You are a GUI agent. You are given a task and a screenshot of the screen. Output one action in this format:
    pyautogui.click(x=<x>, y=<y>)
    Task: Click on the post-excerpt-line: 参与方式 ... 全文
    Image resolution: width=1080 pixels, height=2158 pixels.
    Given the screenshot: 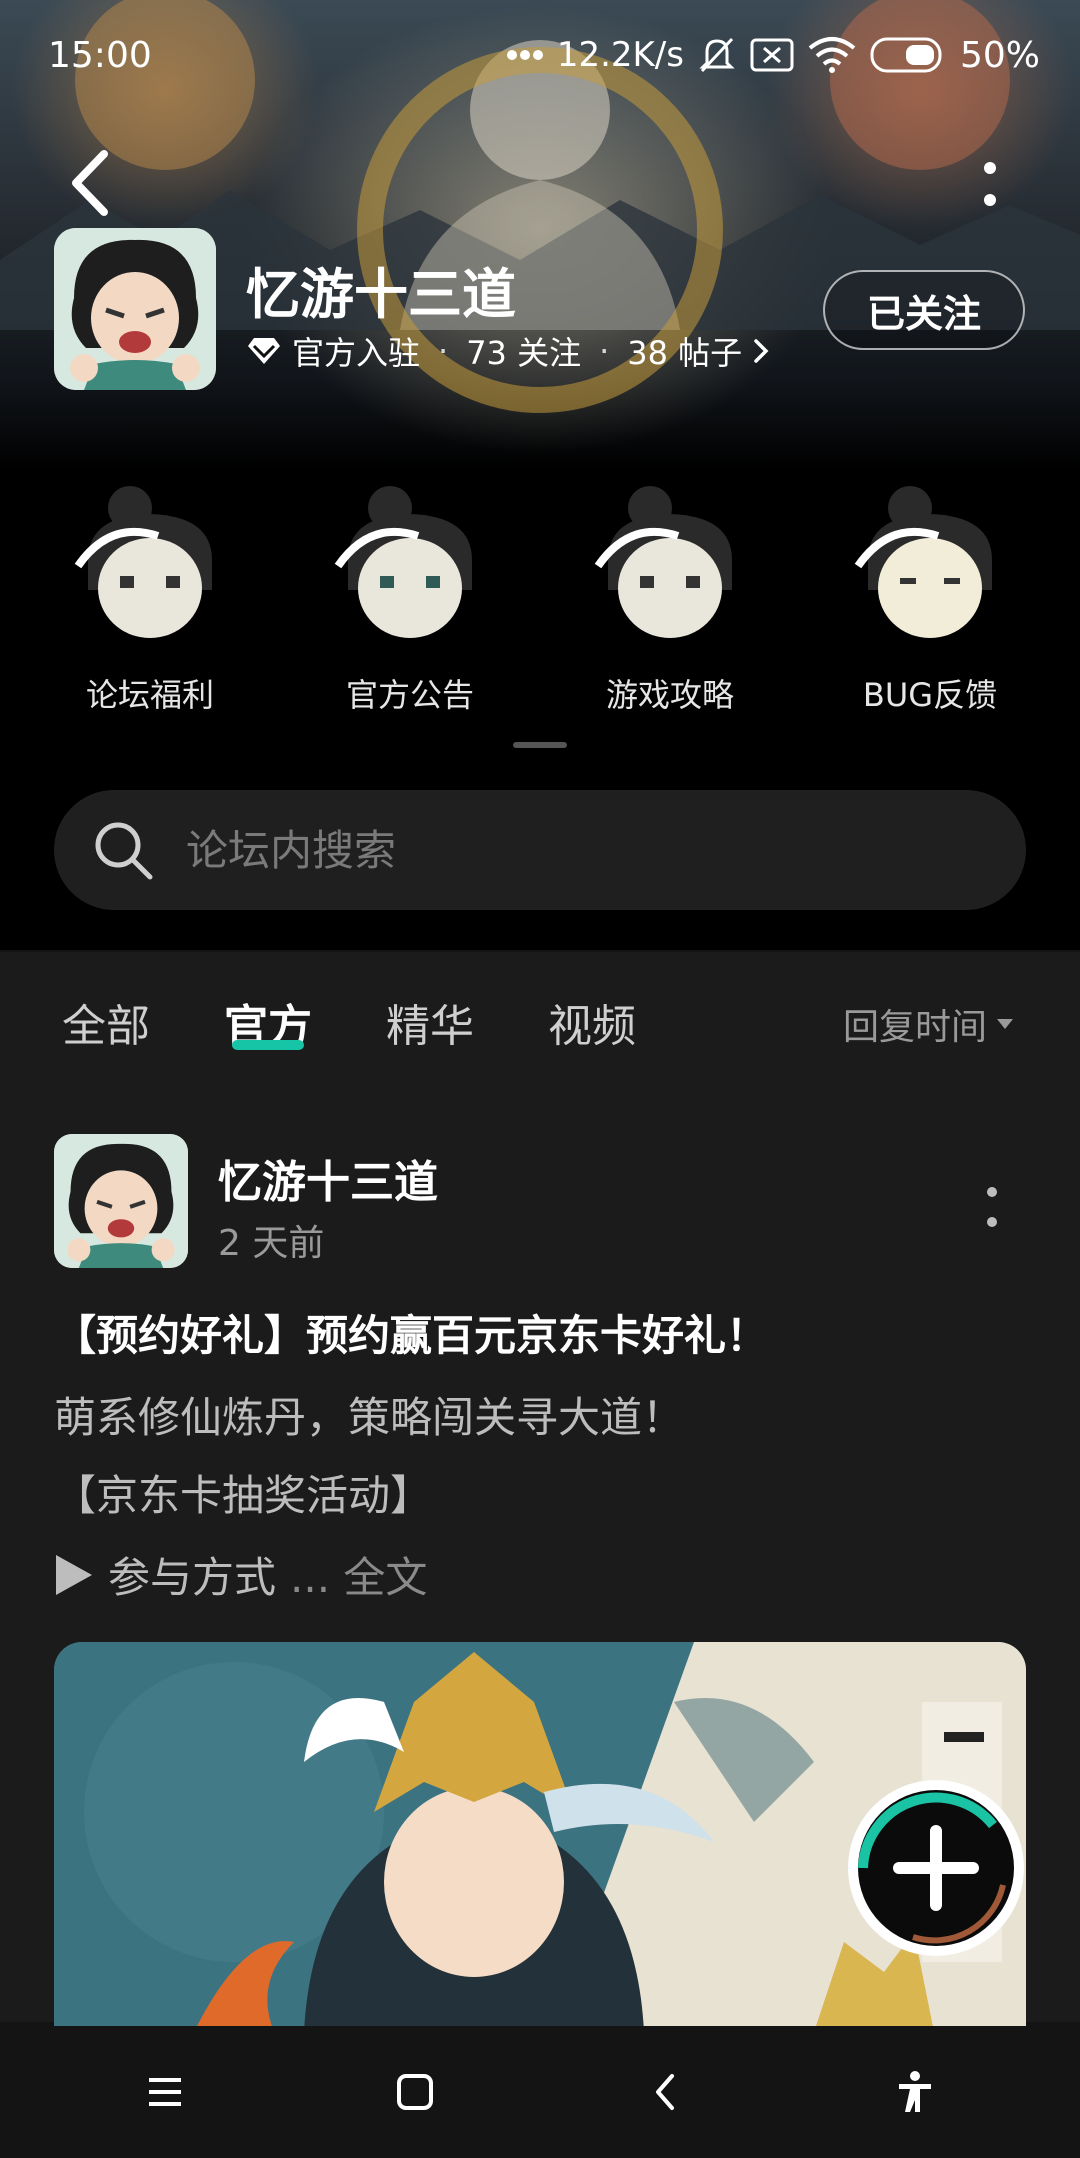 What is the action you would take?
    pyautogui.click(x=240, y=1574)
    